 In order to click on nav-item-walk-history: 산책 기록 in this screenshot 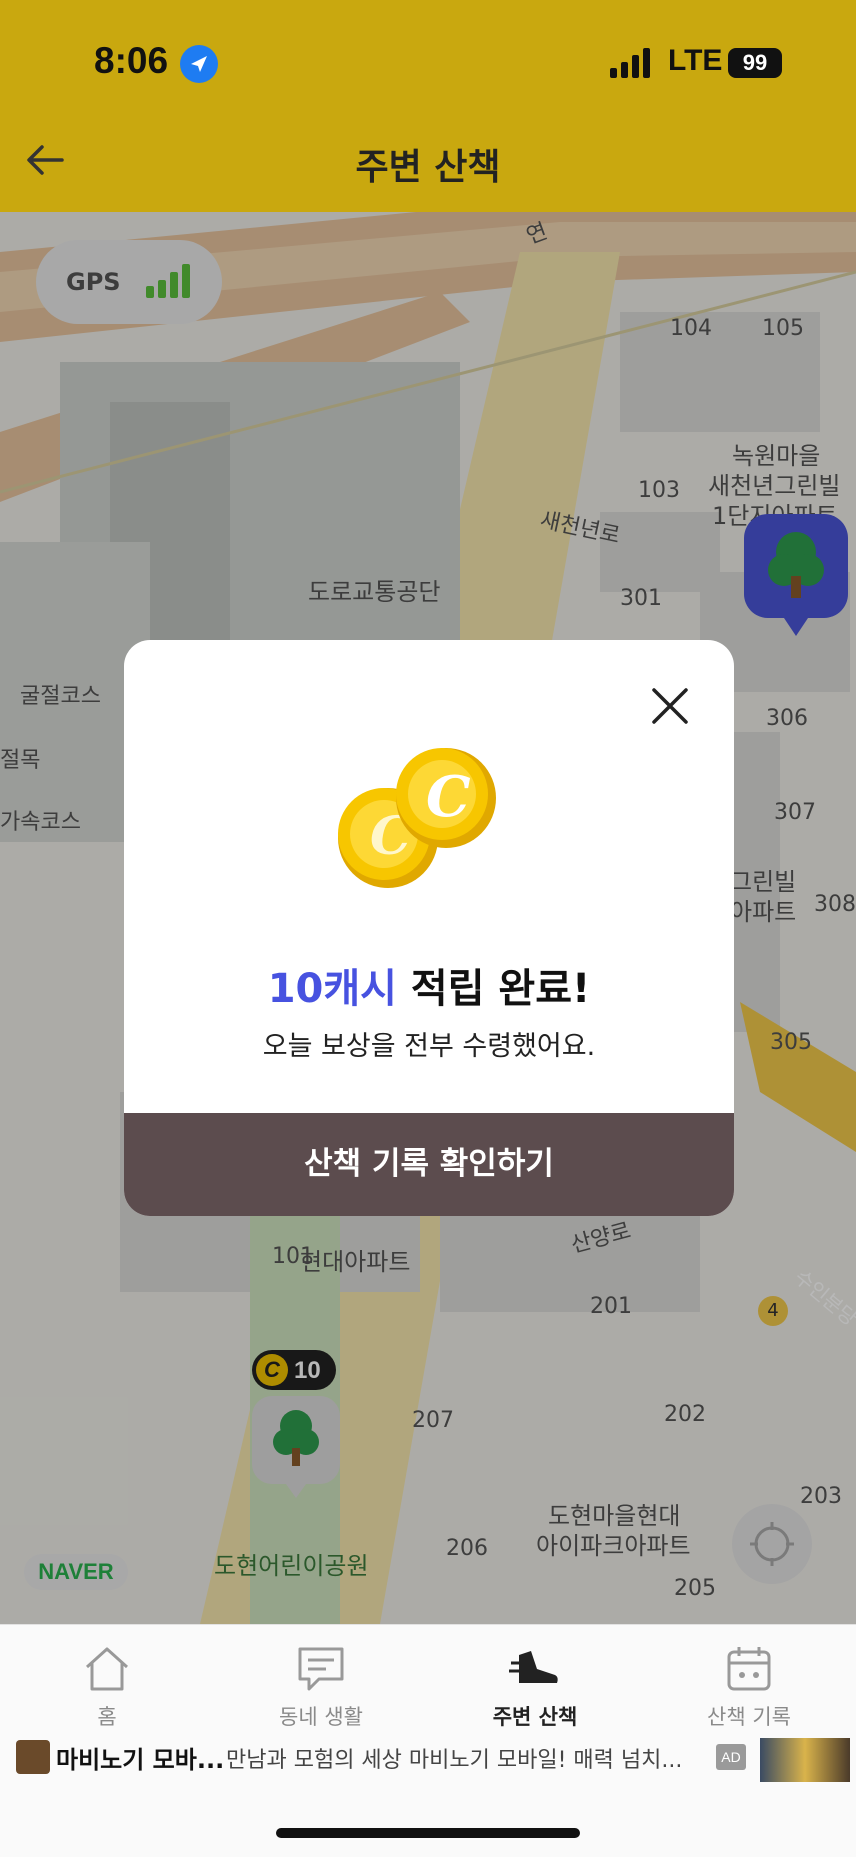, I will do `click(749, 1698)`.